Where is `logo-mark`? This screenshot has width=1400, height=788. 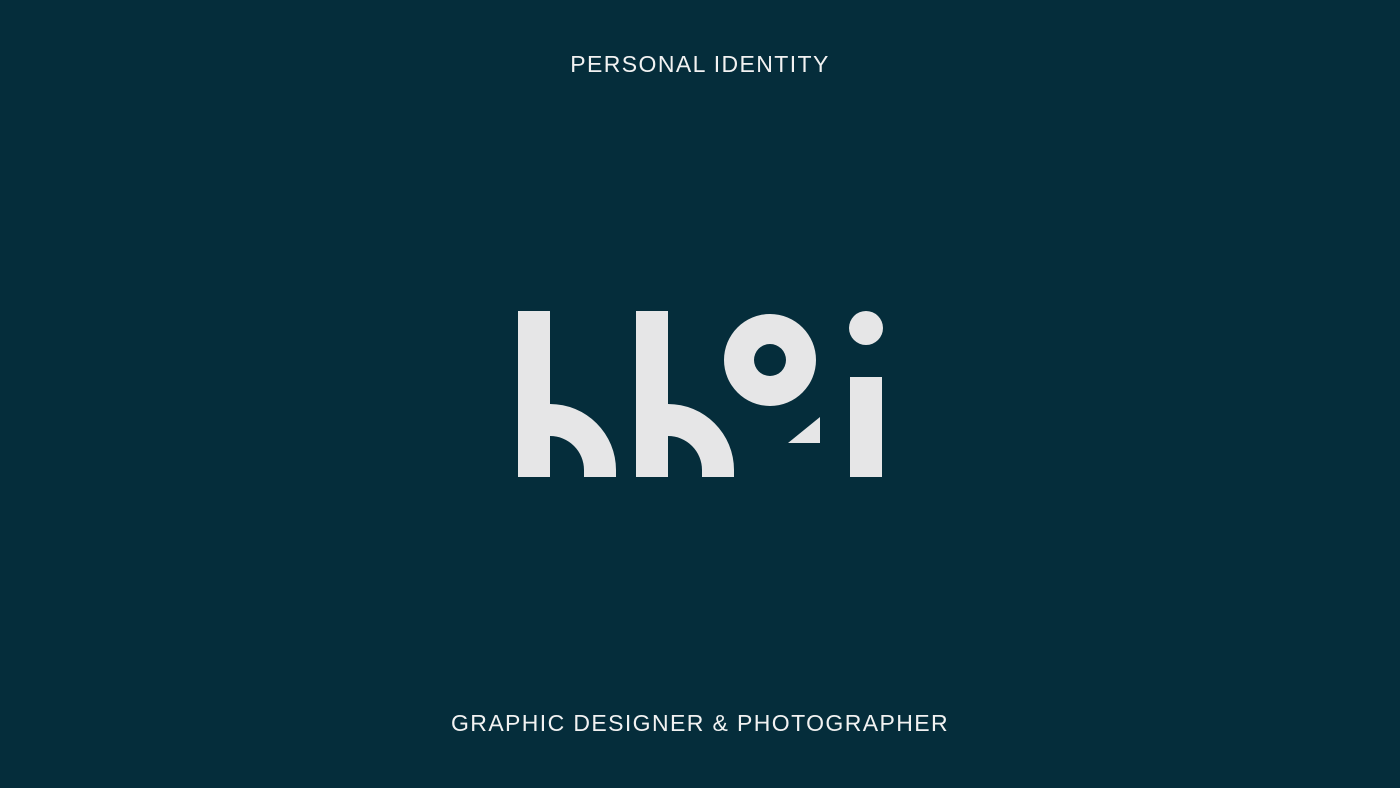
logo-mark is located at coordinates (700, 394).